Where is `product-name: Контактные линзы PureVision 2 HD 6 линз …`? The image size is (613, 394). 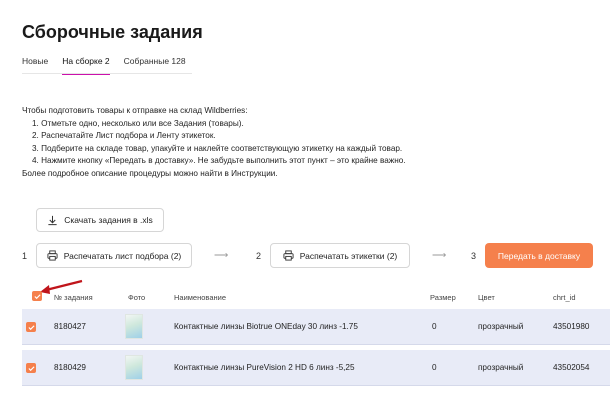
product-name: Контактные линзы PureVision 2 HD 6 линз … is located at coordinates (264, 367).